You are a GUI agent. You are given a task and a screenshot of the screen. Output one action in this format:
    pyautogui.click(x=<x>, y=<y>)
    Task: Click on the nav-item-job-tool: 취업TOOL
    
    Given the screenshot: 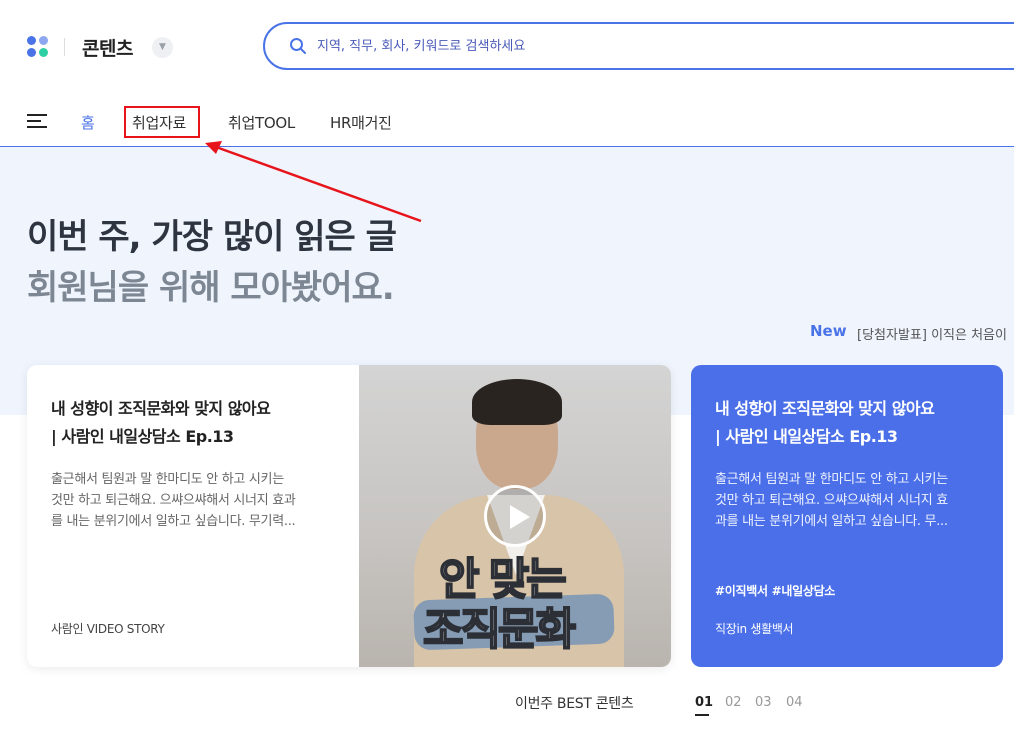 What is the action you would take?
    pyautogui.click(x=261, y=122)
    